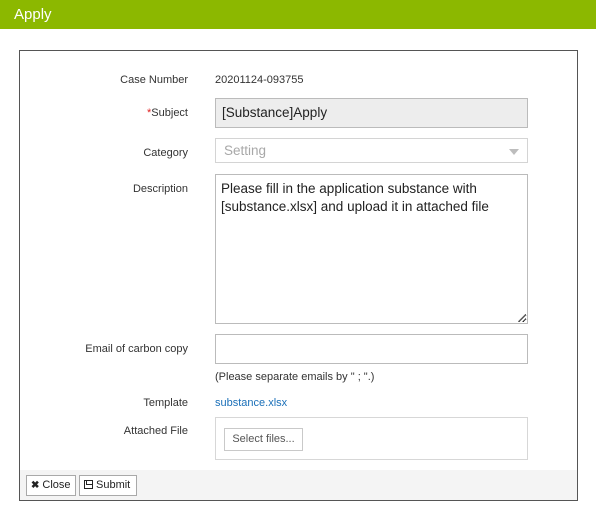 This screenshot has width=596, height=521. I want to click on close-button: ✖ Close, so click(51, 485).